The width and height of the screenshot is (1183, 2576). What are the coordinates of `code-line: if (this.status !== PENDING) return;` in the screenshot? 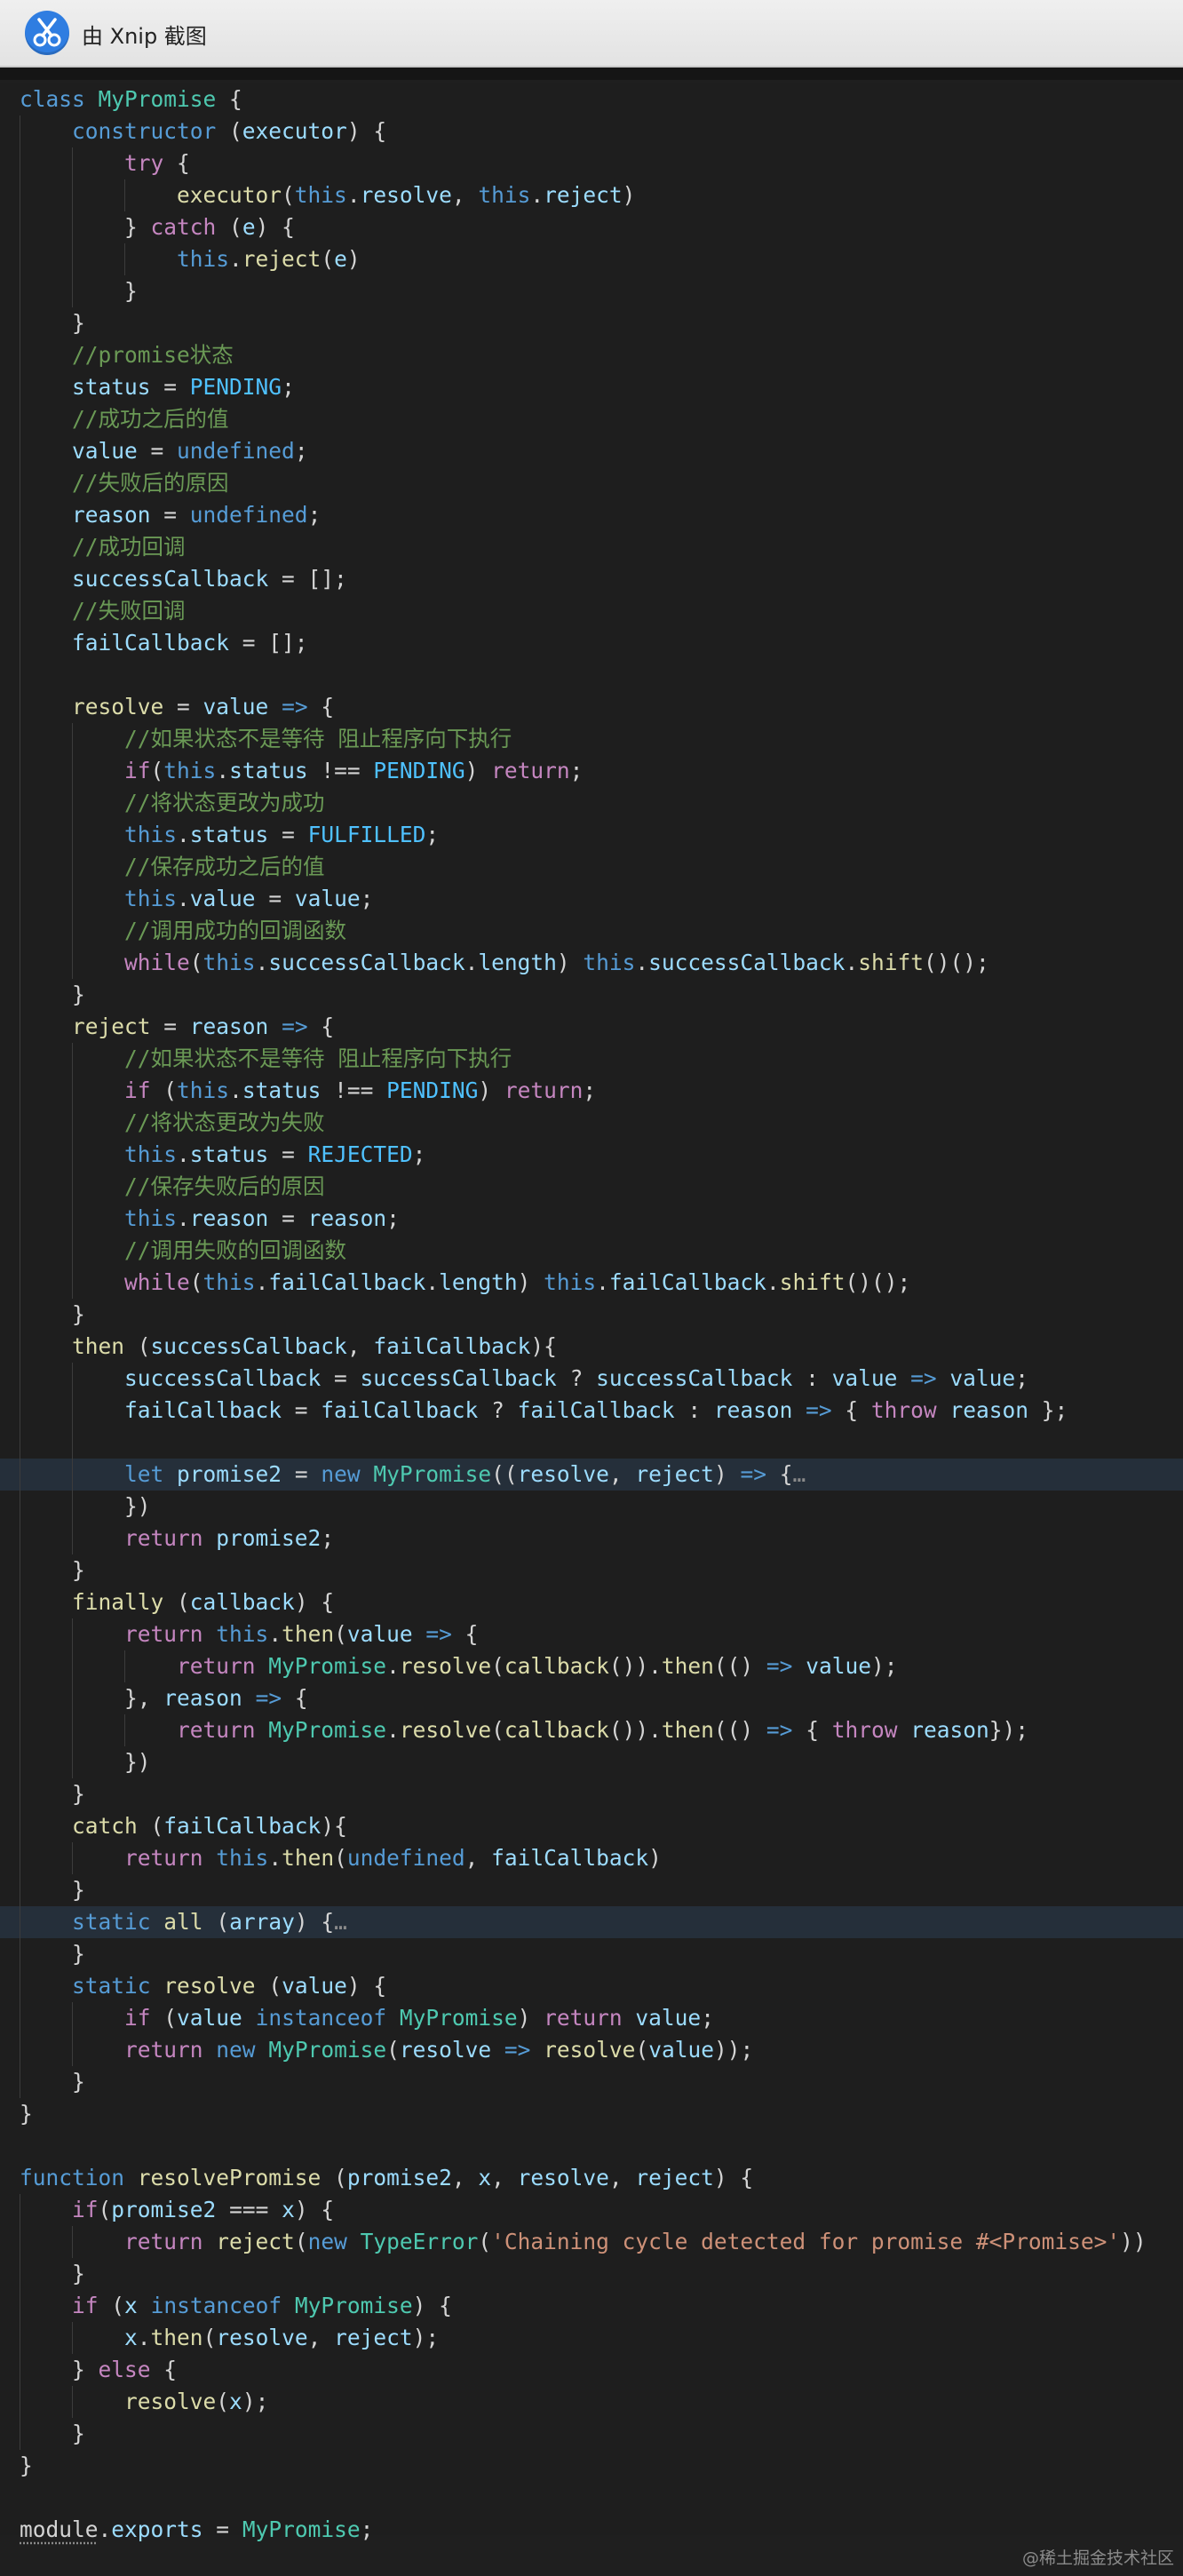 It's located at (591, 1091).